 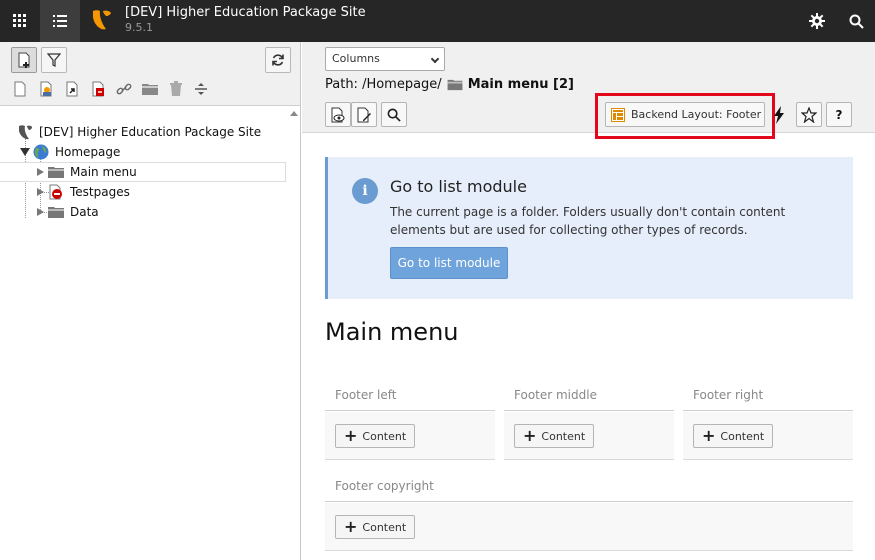 I want to click on refresh-button, so click(x=278, y=60).